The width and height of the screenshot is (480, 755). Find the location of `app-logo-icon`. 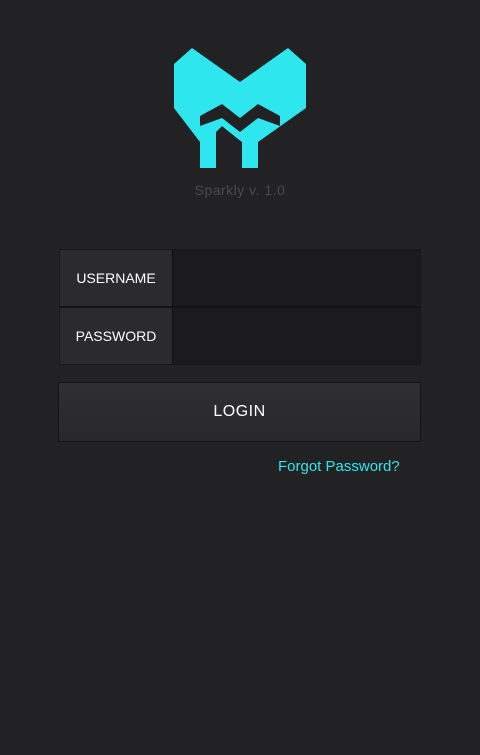

app-logo-icon is located at coordinates (240, 108).